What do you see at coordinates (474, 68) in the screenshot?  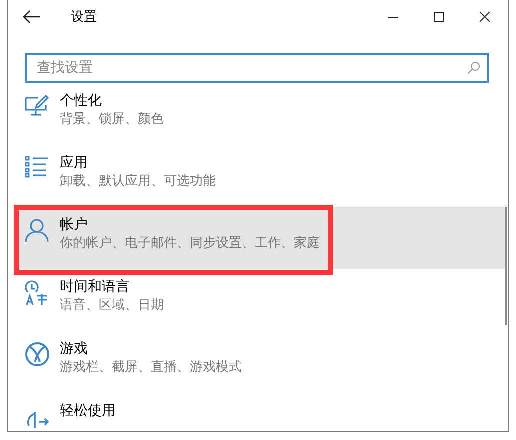 I see `search-icon` at bounding box center [474, 68].